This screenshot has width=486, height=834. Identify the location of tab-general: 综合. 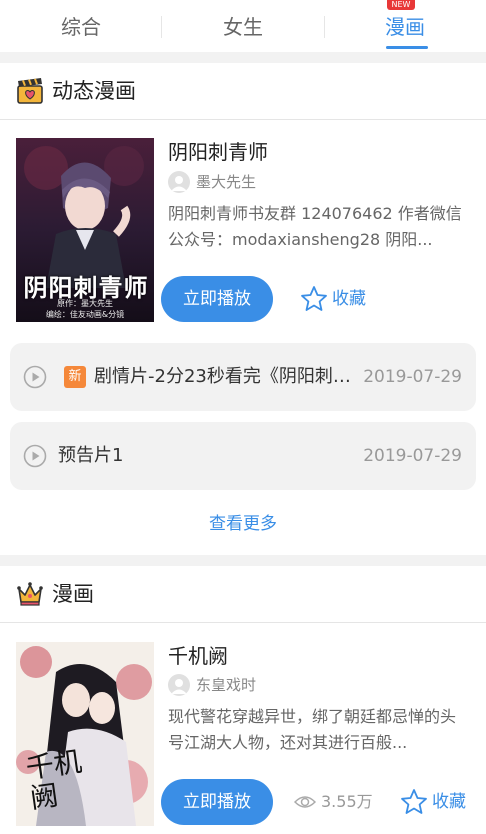
(81, 27).